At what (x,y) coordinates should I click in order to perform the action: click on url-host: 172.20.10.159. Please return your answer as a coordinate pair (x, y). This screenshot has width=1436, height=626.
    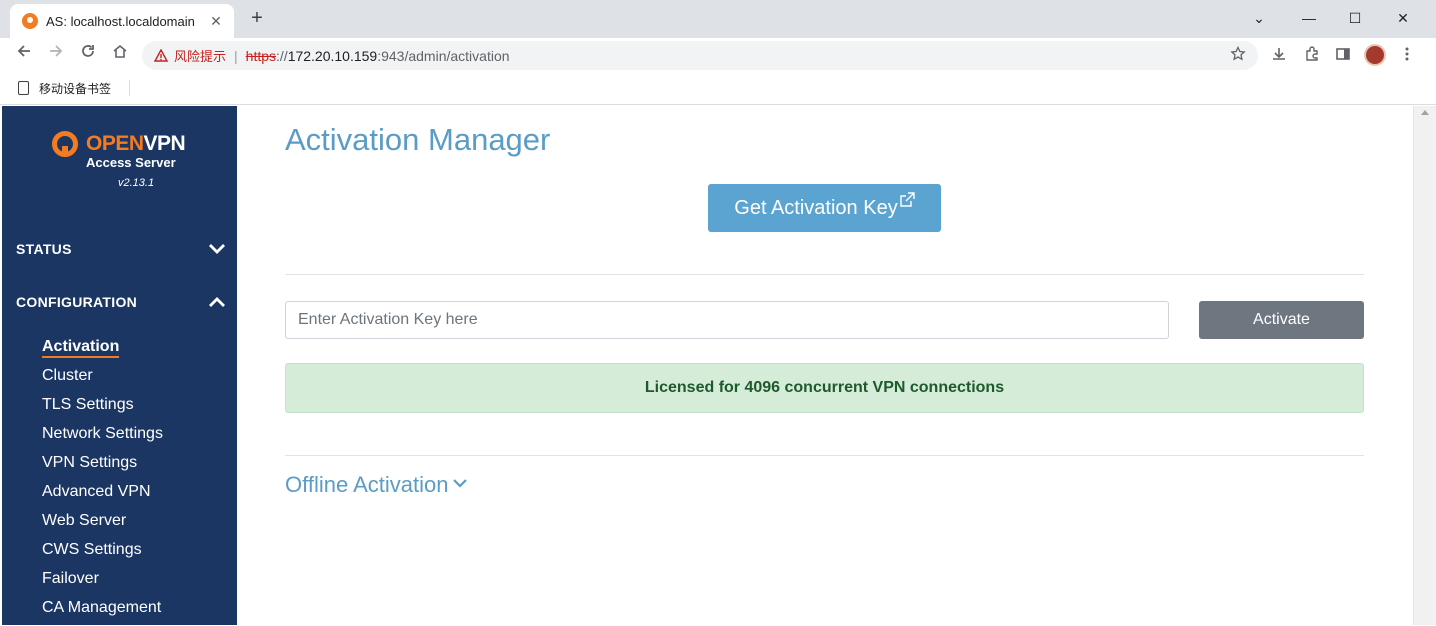
    Looking at the image, I should click on (332, 55).